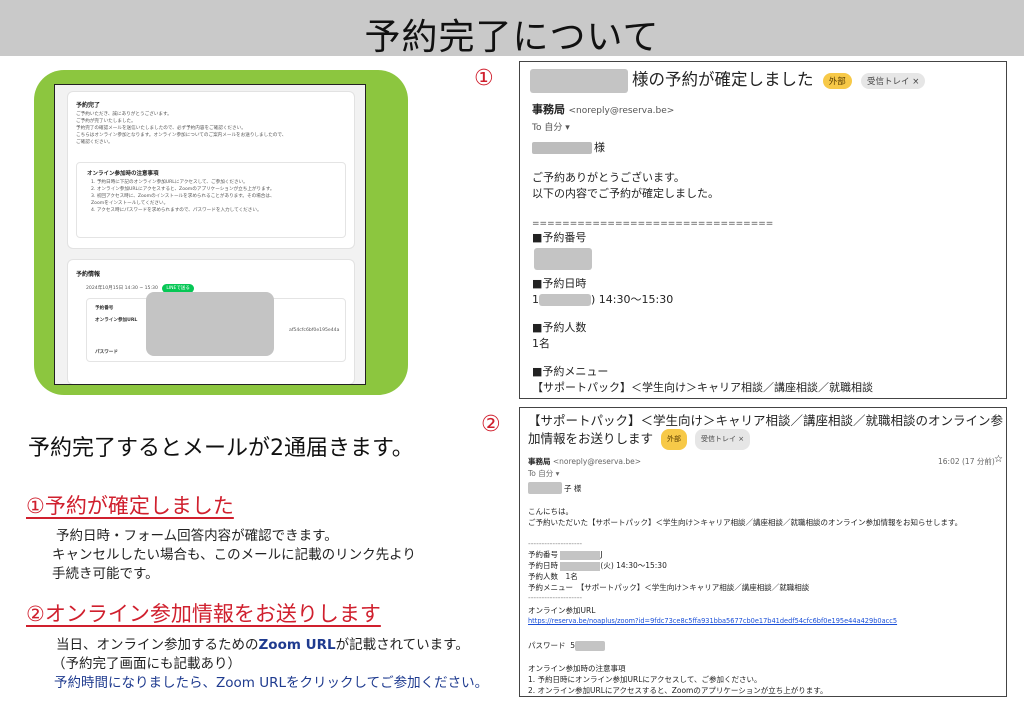 The width and height of the screenshot is (1024, 709). What do you see at coordinates (491, 424) in the screenshot?
I see `marker-2: ②` at bounding box center [491, 424].